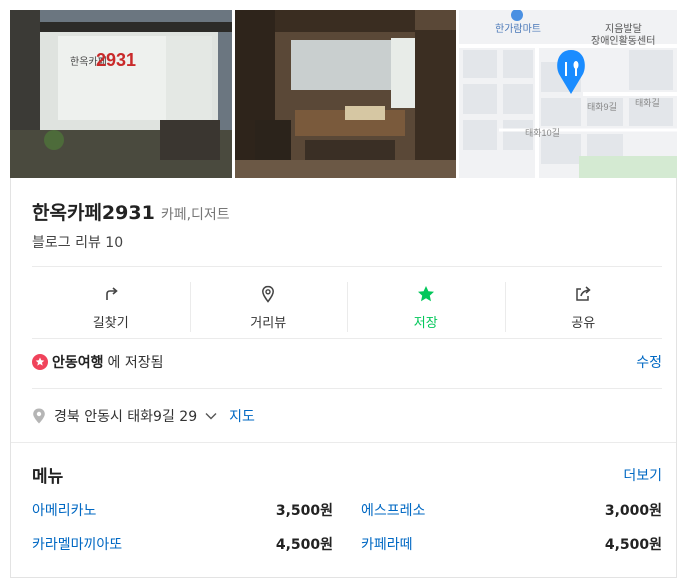  Describe the element at coordinates (242, 416) in the screenshot. I see `map-link: 지도` at that location.